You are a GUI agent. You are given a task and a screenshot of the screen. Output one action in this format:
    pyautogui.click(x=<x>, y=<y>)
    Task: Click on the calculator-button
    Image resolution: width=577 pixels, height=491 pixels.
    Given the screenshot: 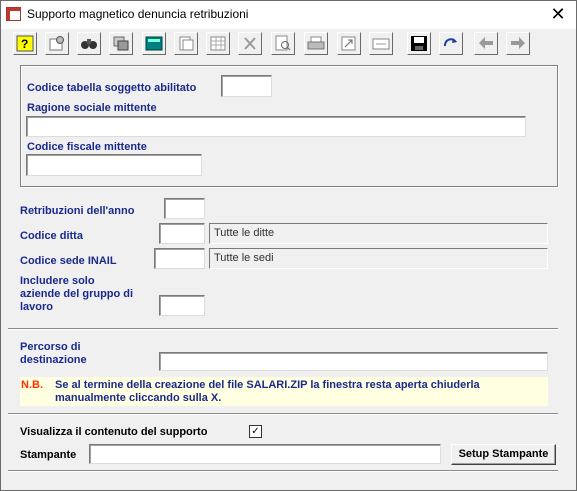 What is the action you would take?
    pyautogui.click(x=154, y=43)
    